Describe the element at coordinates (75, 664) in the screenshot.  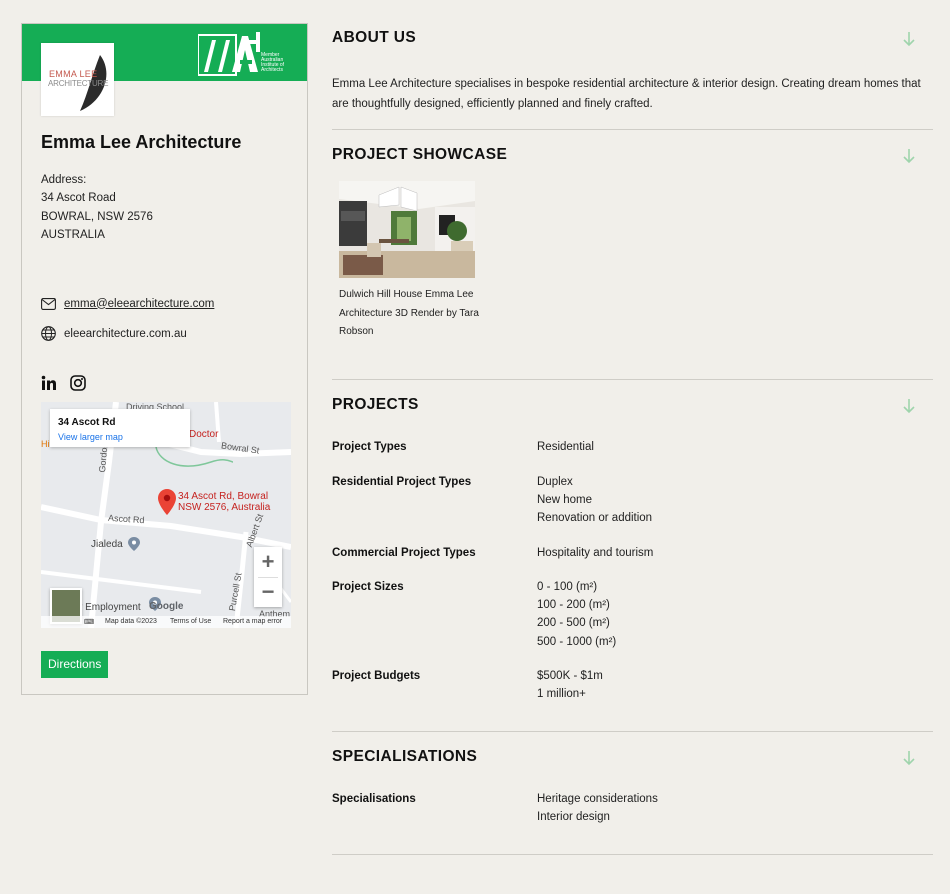
I see `directions-button: Directions` at that location.